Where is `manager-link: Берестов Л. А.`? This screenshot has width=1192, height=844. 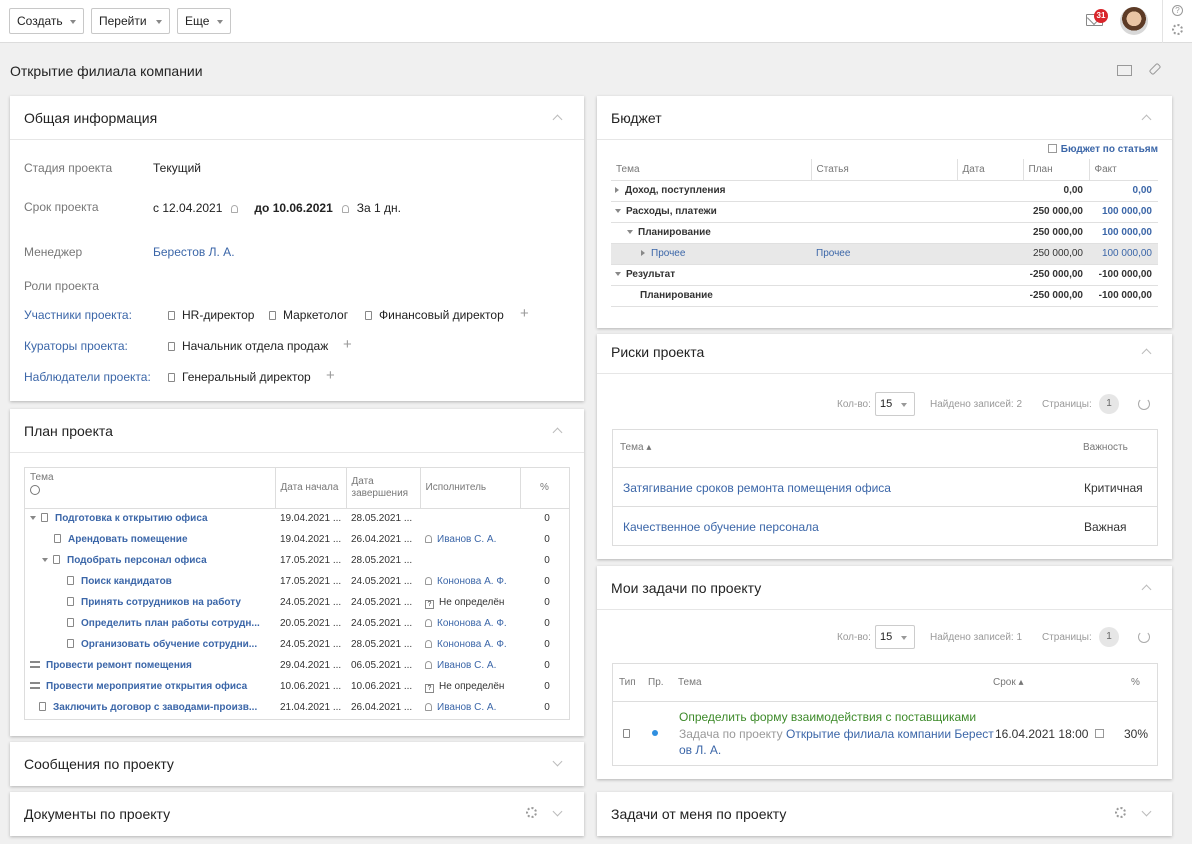 manager-link: Берестов Л. А. is located at coordinates (194, 252).